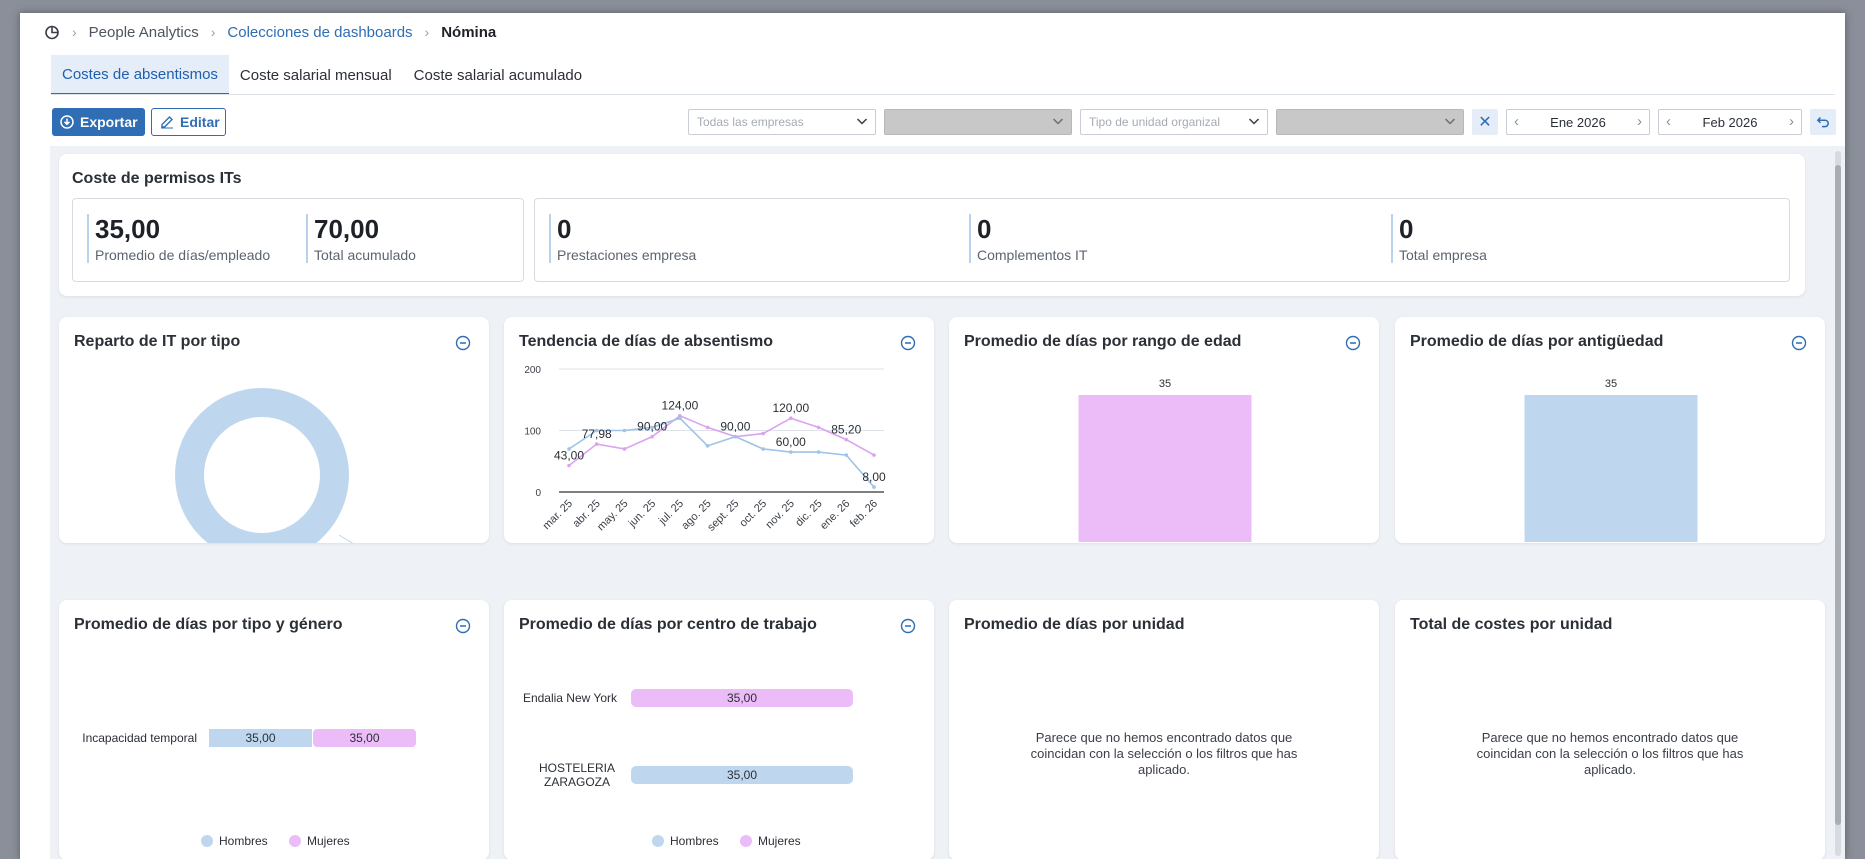  I want to click on kpi-promedio: 35,00 Promedio de días/empleado, so click(178, 238).